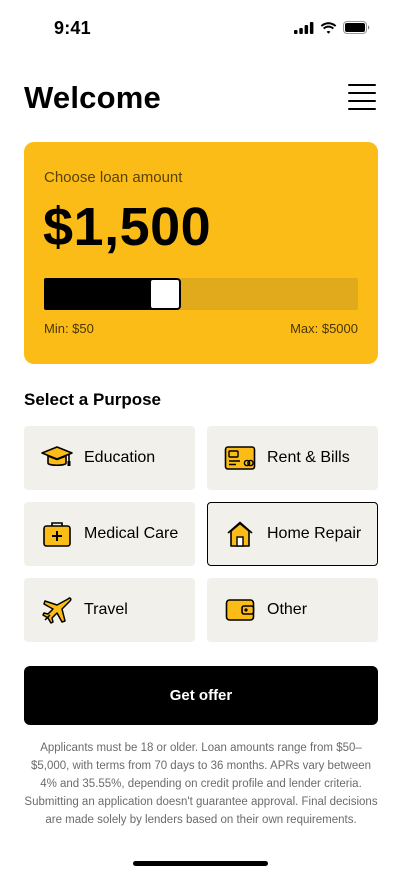  I want to click on loan-amount-label: Choose loan amount, so click(113, 177).